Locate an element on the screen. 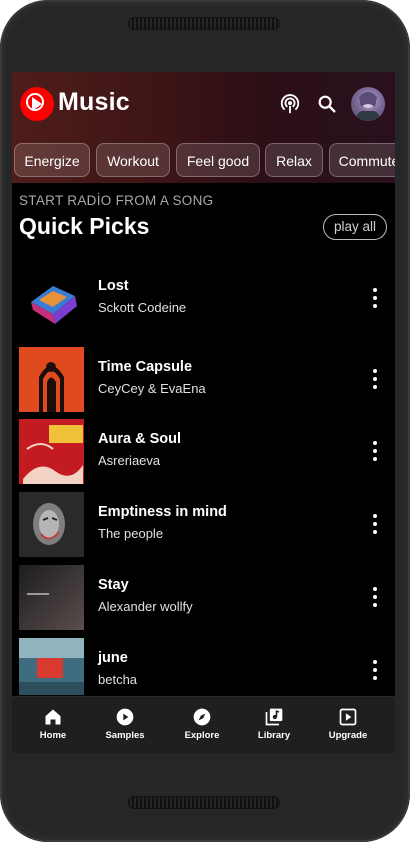 The width and height of the screenshot is (410, 842). song-row: june betcha is located at coordinates (203, 664).